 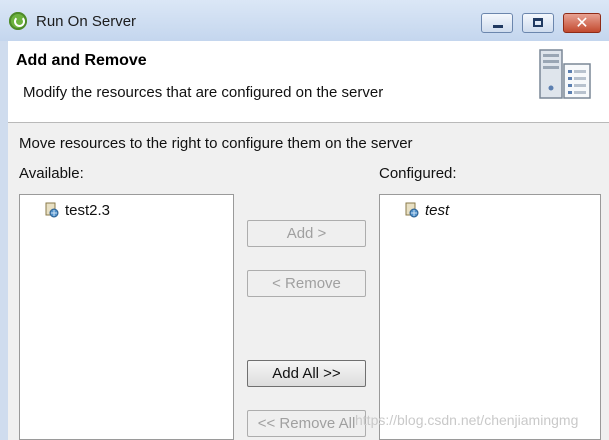 I want to click on window-title: Run On Server, so click(x=86, y=21).